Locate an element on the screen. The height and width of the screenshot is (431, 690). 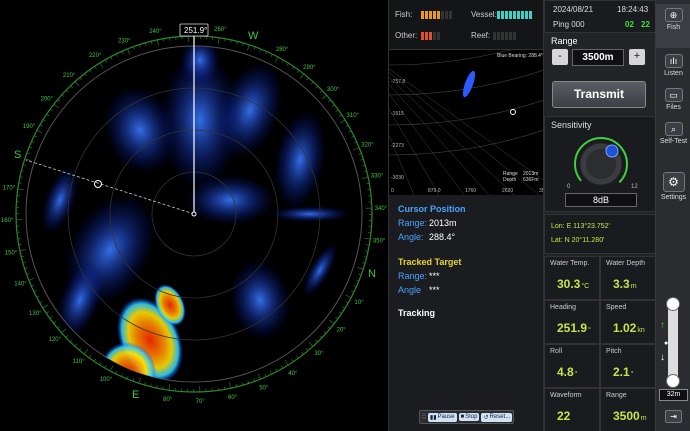
readout-title: Range is located at coordinates (616, 395).